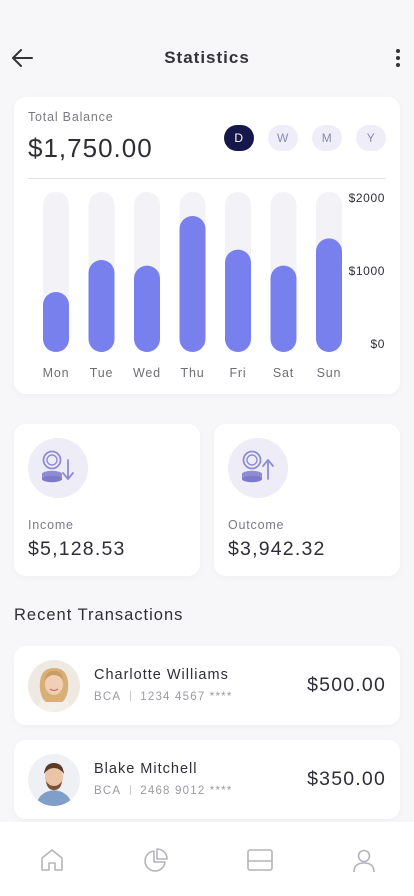 The width and height of the screenshot is (414, 896). I want to click on y-tick-label: $1000, so click(367, 271).